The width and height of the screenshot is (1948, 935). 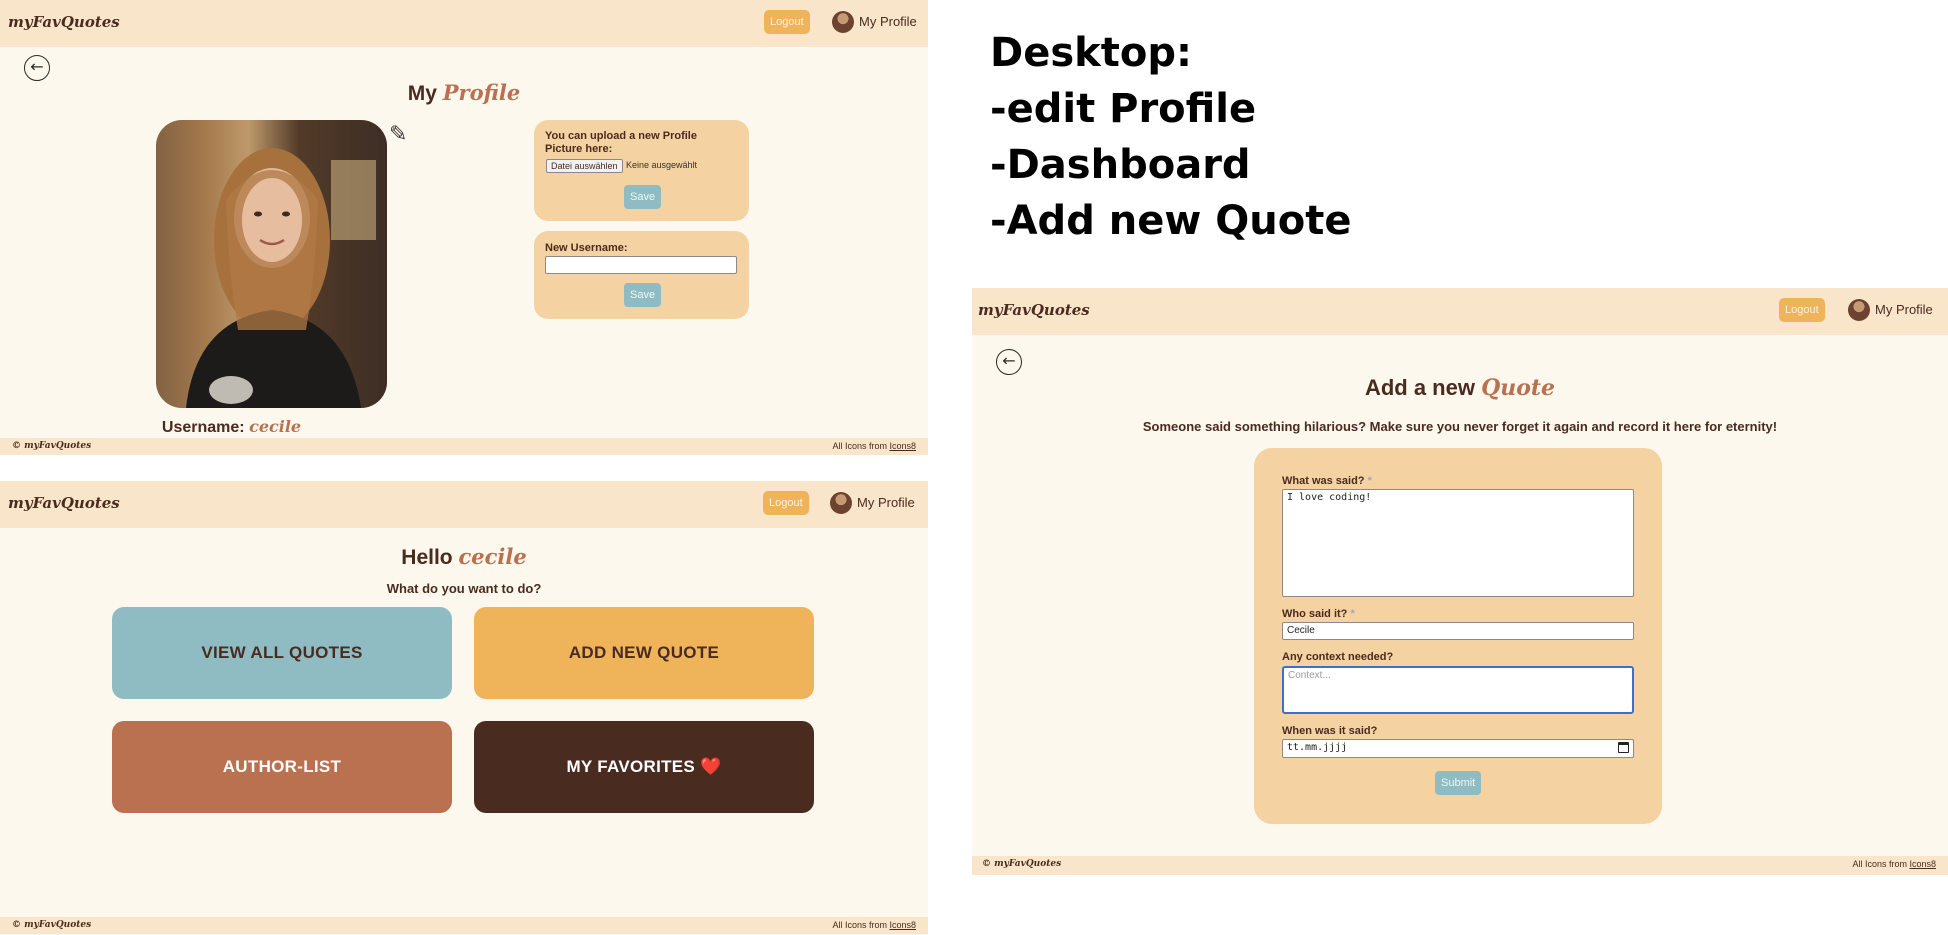 What do you see at coordinates (586, 248) in the screenshot?
I see `new-username-label: New Username:` at bounding box center [586, 248].